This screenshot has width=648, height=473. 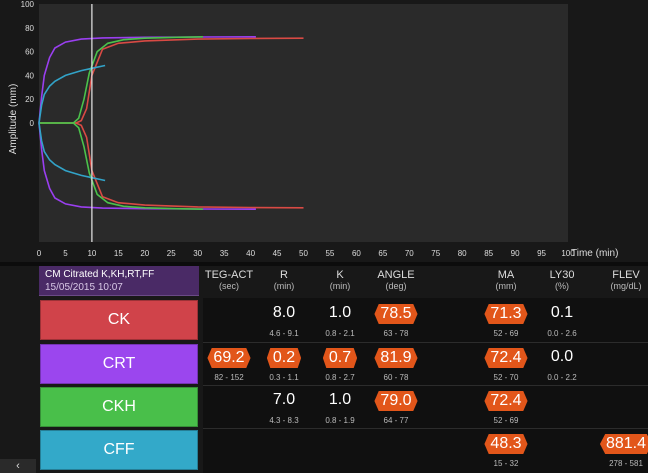 What do you see at coordinates (284, 399) in the screenshot?
I see `value-cell: 7.0` at bounding box center [284, 399].